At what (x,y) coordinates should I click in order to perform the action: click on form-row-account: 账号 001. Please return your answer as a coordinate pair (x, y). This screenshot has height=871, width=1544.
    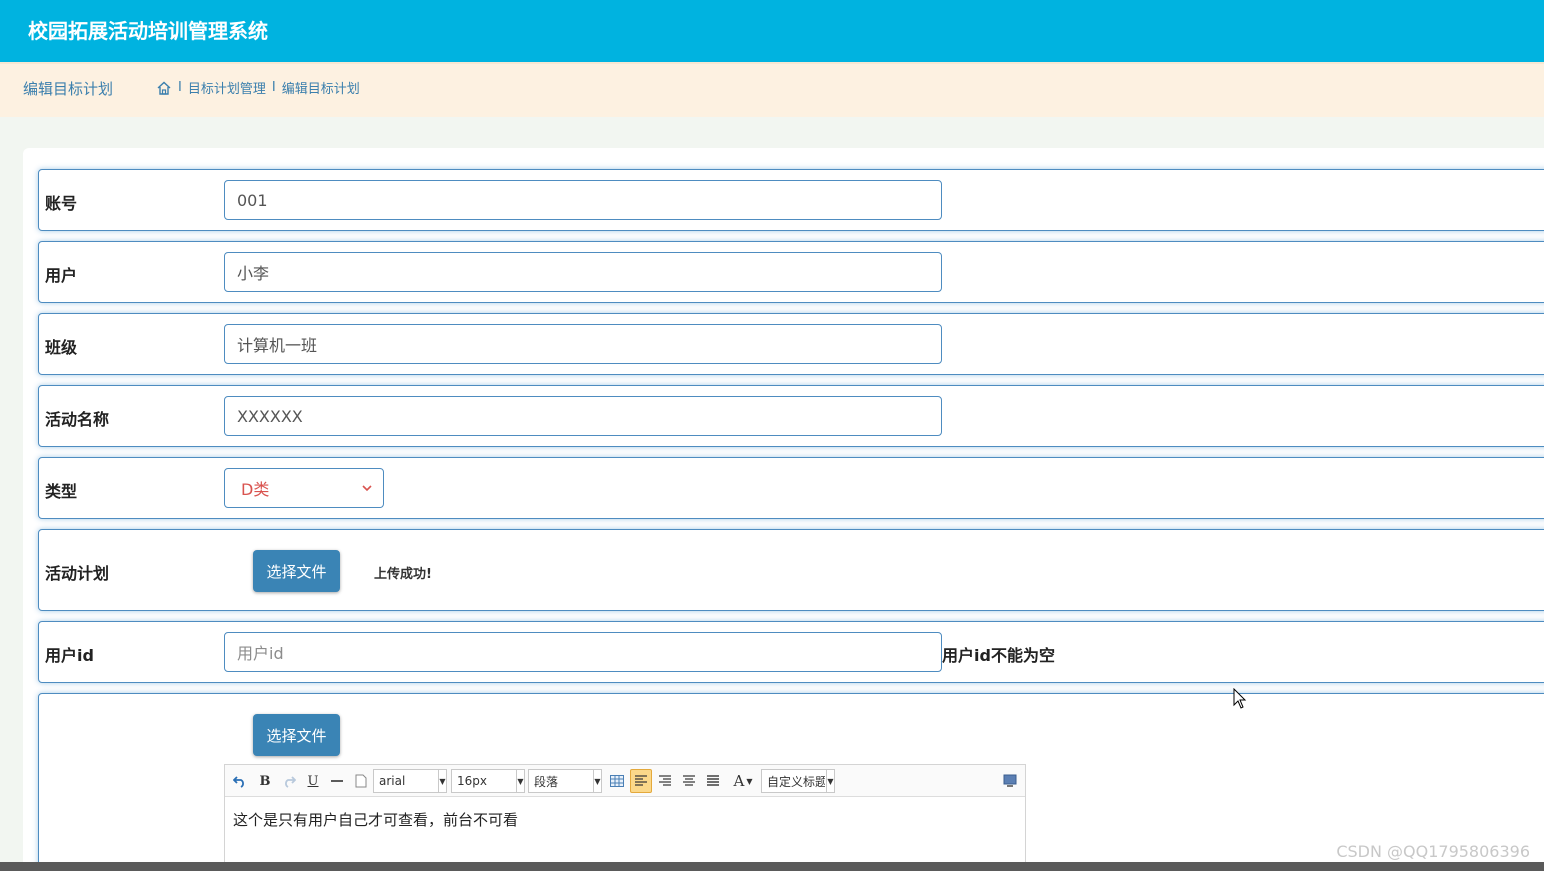
    Looking at the image, I should click on (791, 200).